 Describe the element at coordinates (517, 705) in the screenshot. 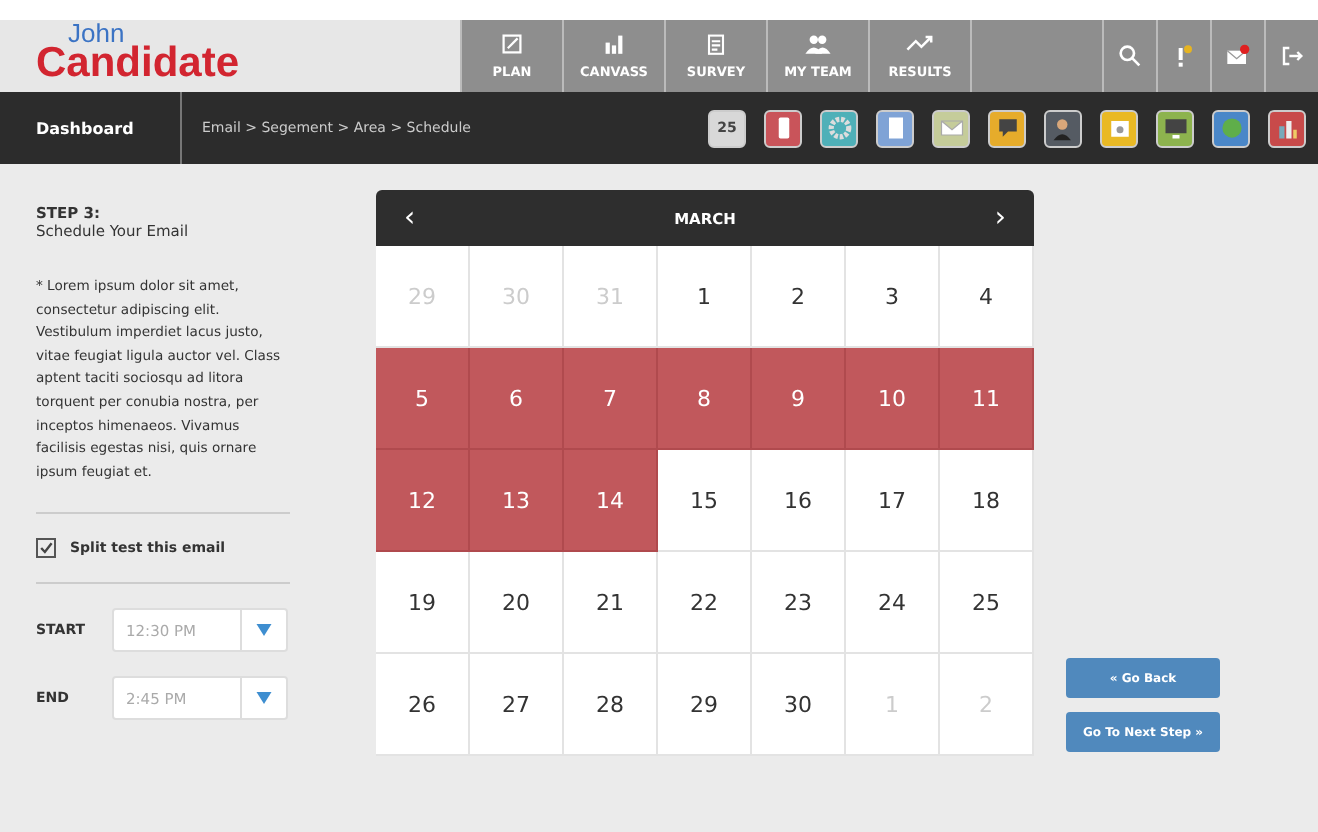

I see `calendar-day: 27` at that location.